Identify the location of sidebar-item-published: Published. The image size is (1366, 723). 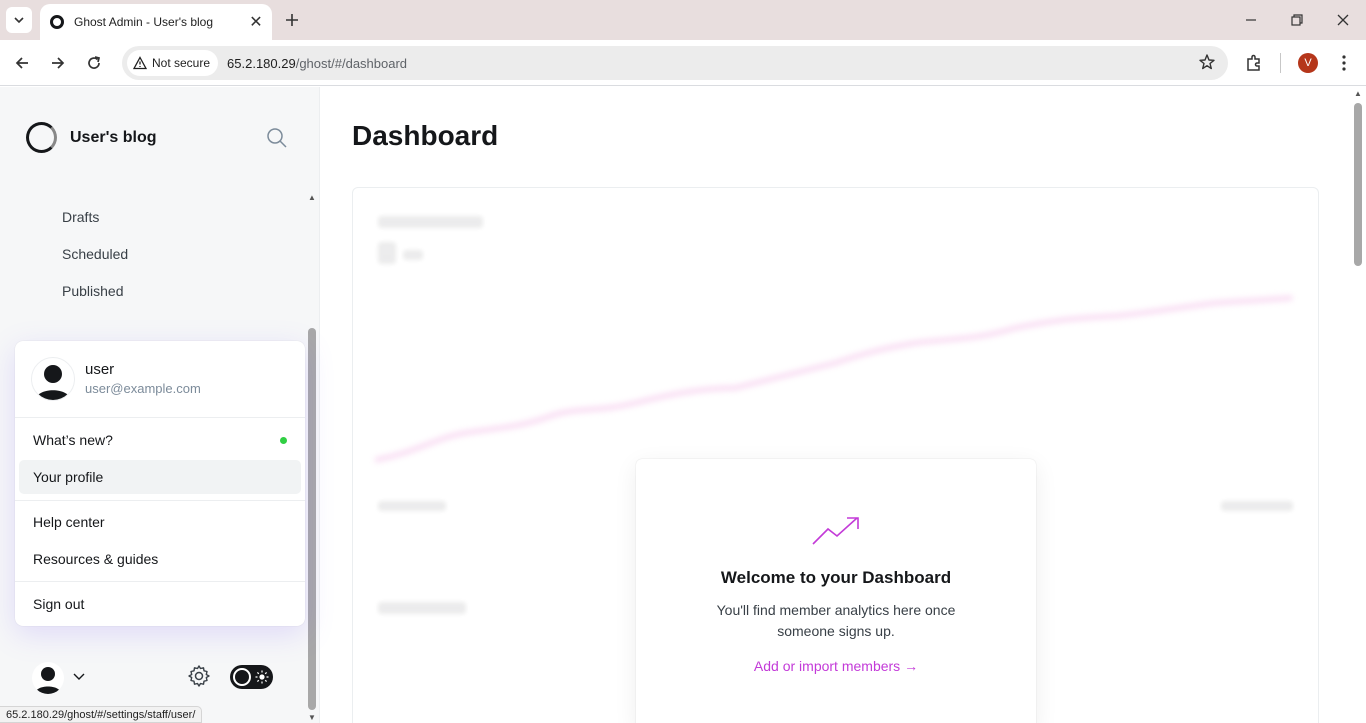
(93, 291).